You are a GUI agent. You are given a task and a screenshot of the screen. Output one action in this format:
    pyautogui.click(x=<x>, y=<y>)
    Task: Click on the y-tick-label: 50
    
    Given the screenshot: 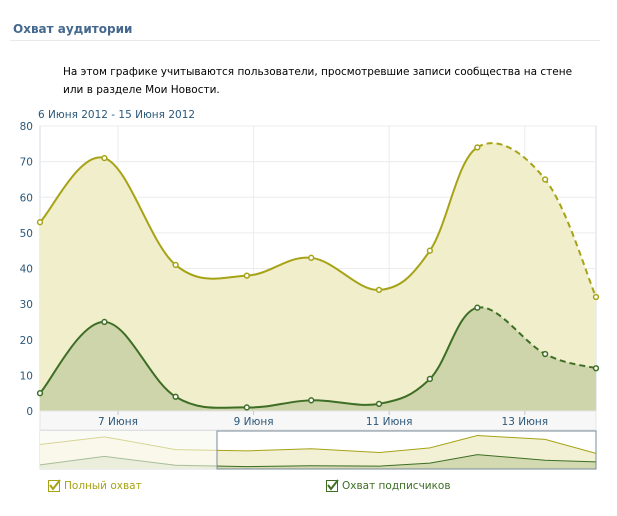 What is the action you would take?
    pyautogui.click(x=26, y=234)
    